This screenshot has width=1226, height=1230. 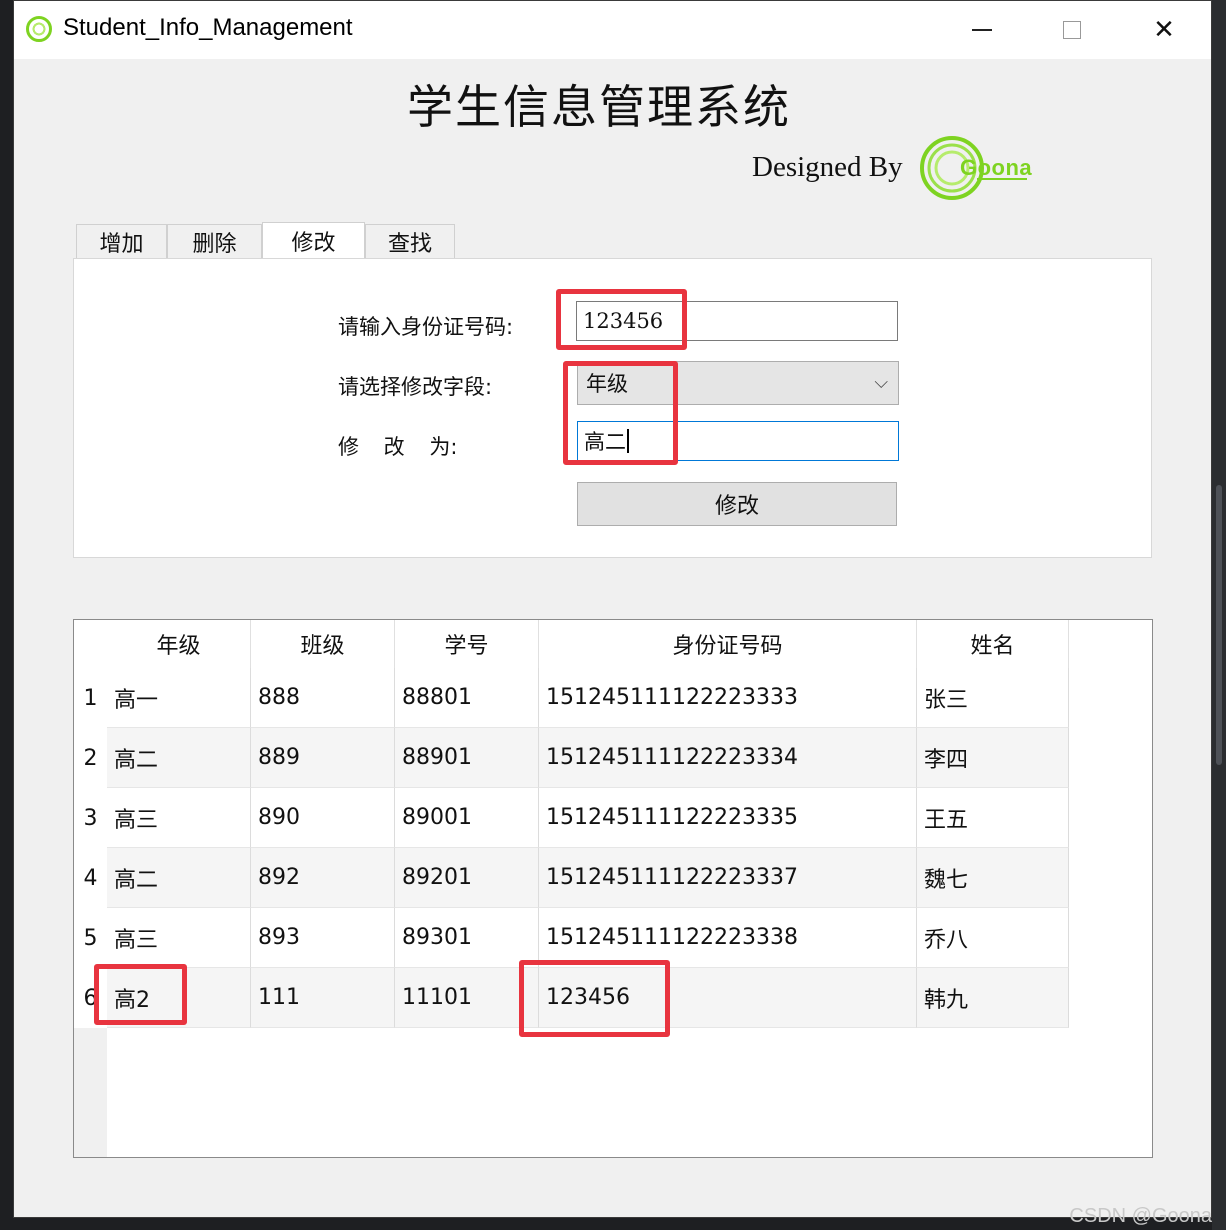 What do you see at coordinates (1140, 1216) in the screenshot?
I see `watermark: CSDN @Goona` at bounding box center [1140, 1216].